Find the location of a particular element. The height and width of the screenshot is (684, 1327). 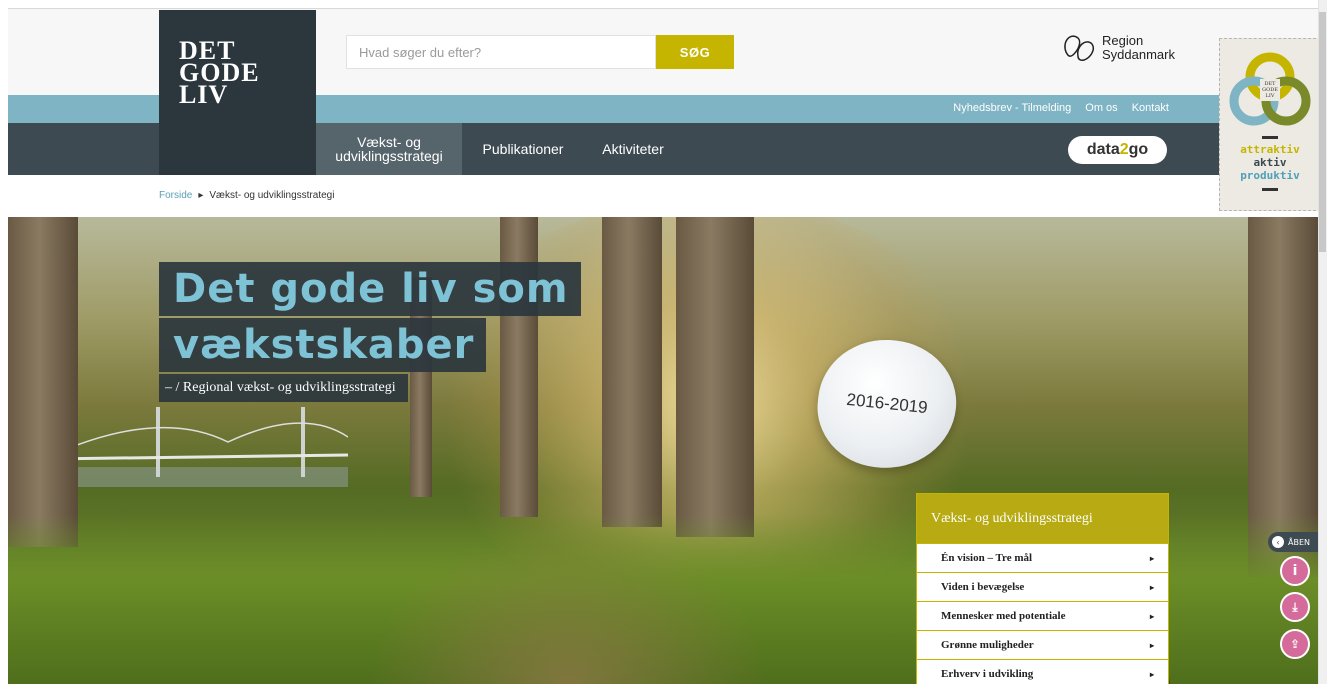

side-tag-words: attraktiv aktiv produktiv is located at coordinates (1270, 162).